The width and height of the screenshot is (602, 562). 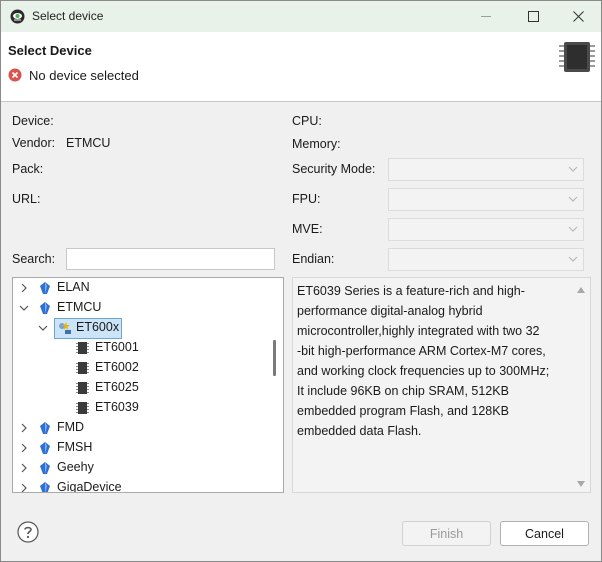 What do you see at coordinates (140, 368) in the screenshot?
I see `tree-item-et6002: ET6002` at bounding box center [140, 368].